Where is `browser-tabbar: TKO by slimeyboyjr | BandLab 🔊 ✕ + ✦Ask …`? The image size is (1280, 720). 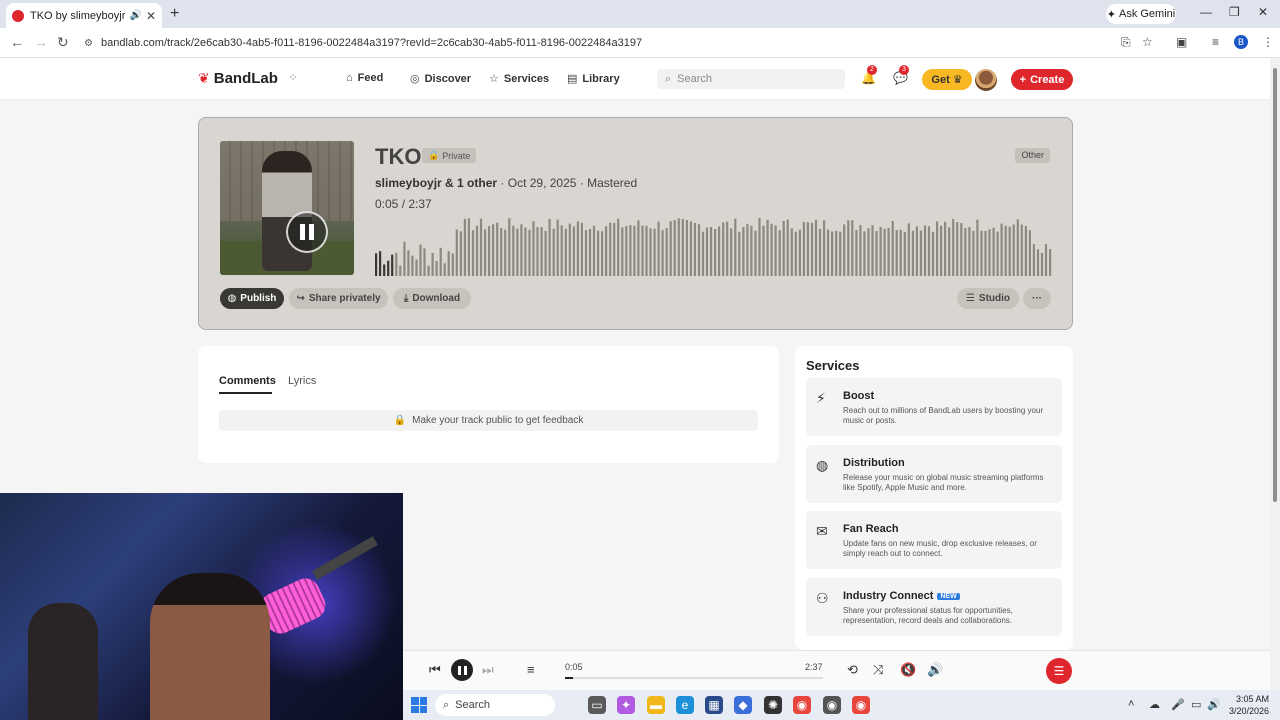
browser-tabbar: TKO by slimeyboyjr | BandLab 🔊 ✕ + ✦Ask … is located at coordinates (640, 14).